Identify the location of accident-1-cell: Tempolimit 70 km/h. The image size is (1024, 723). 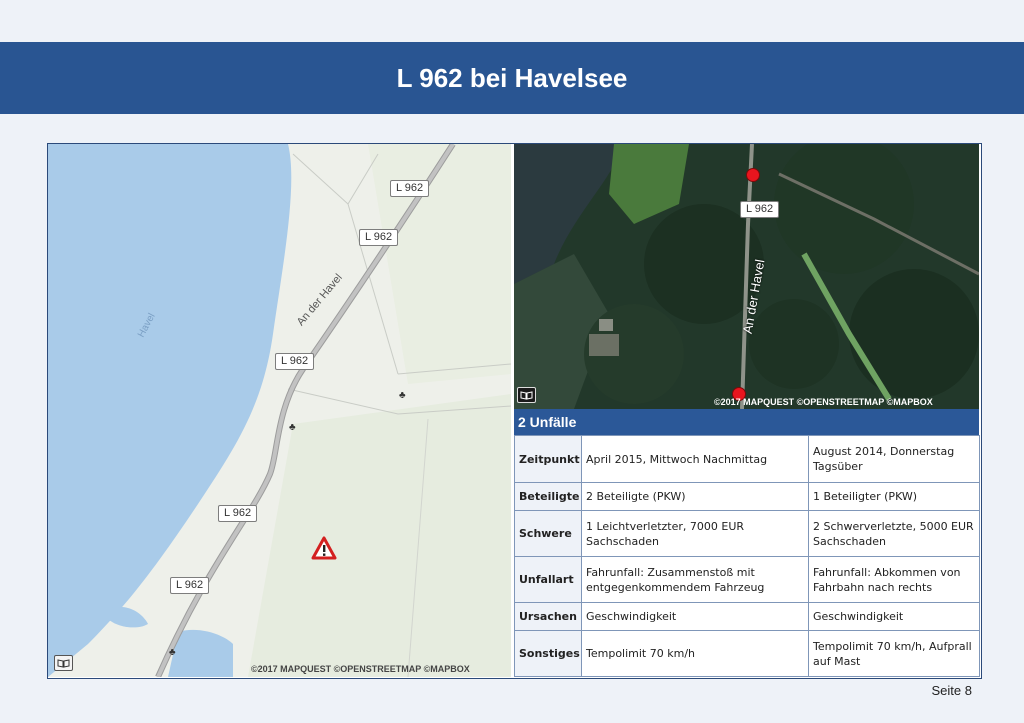
(695, 653).